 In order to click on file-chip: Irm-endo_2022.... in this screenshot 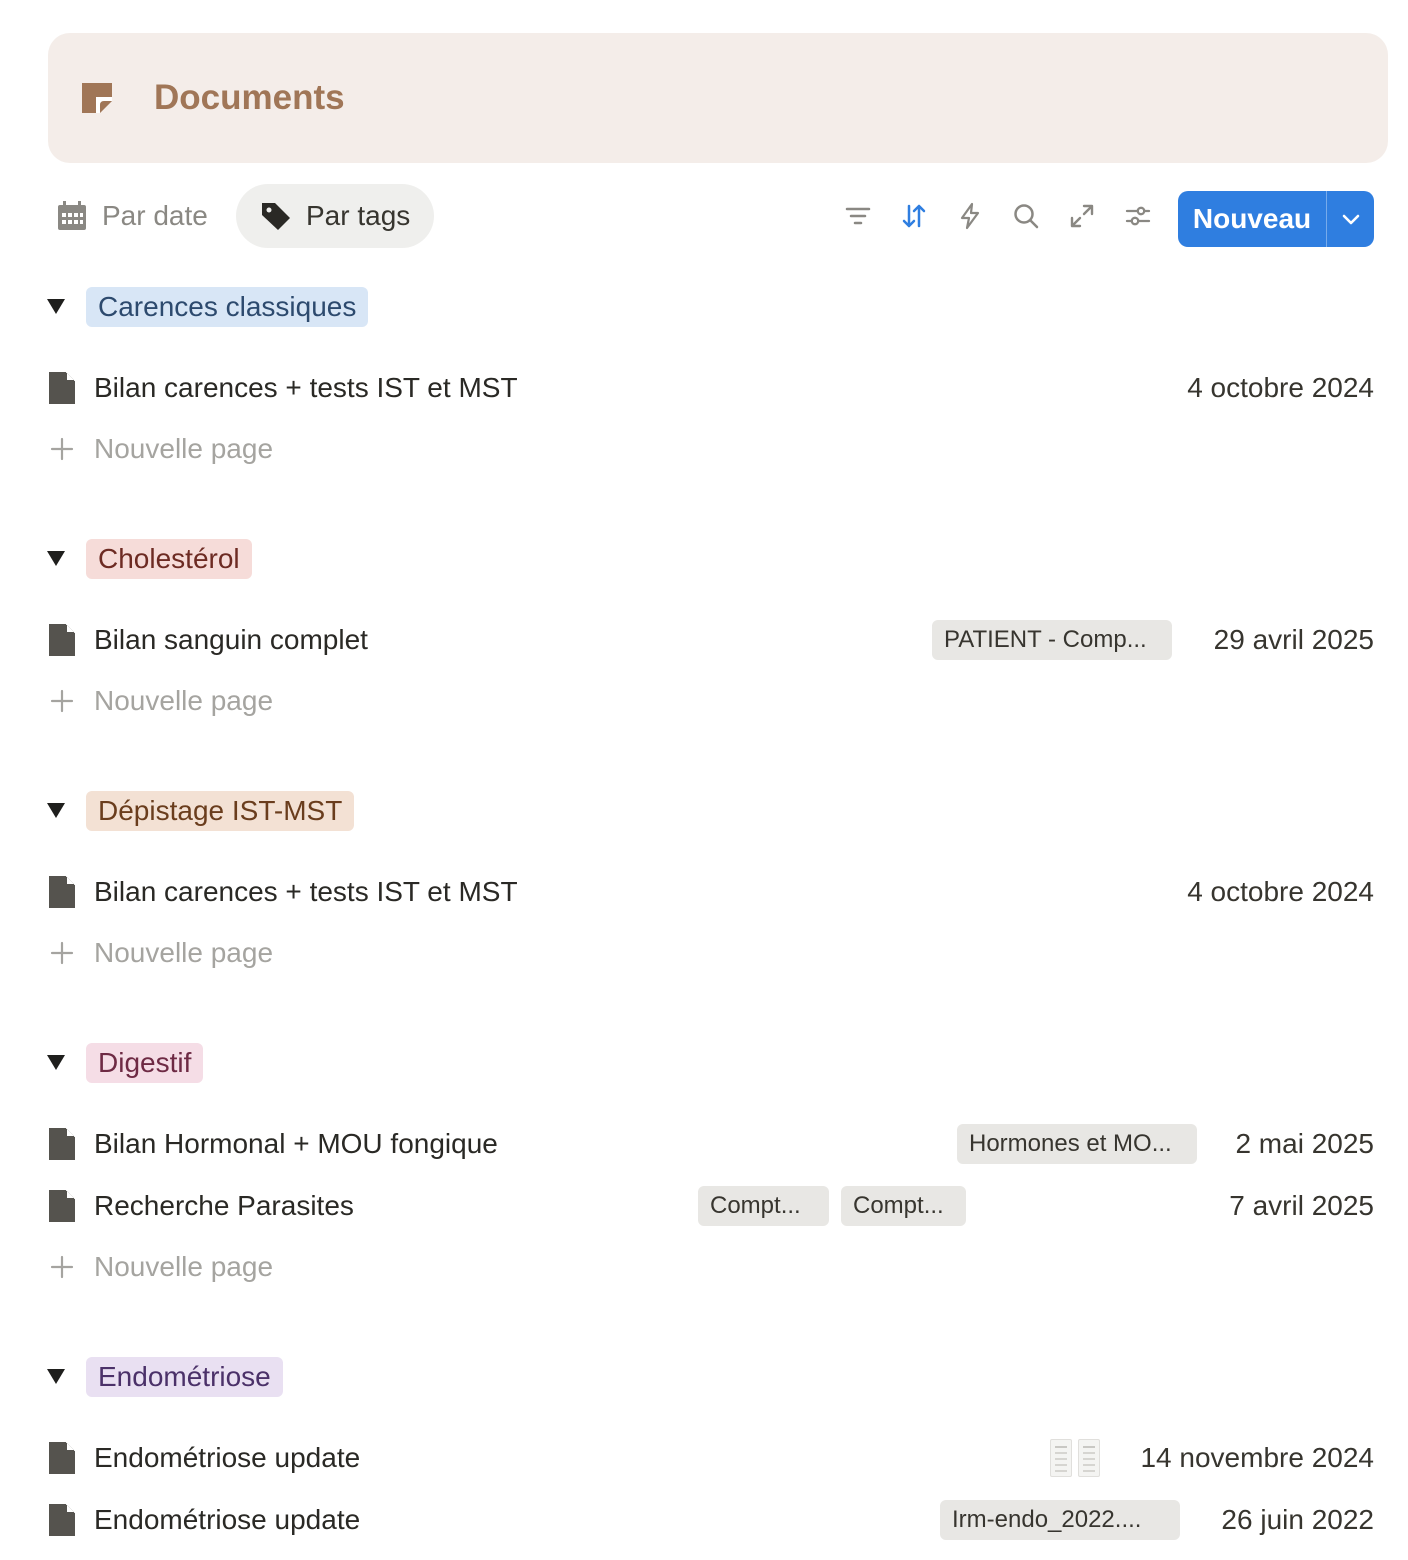, I will do `click(1060, 1520)`.